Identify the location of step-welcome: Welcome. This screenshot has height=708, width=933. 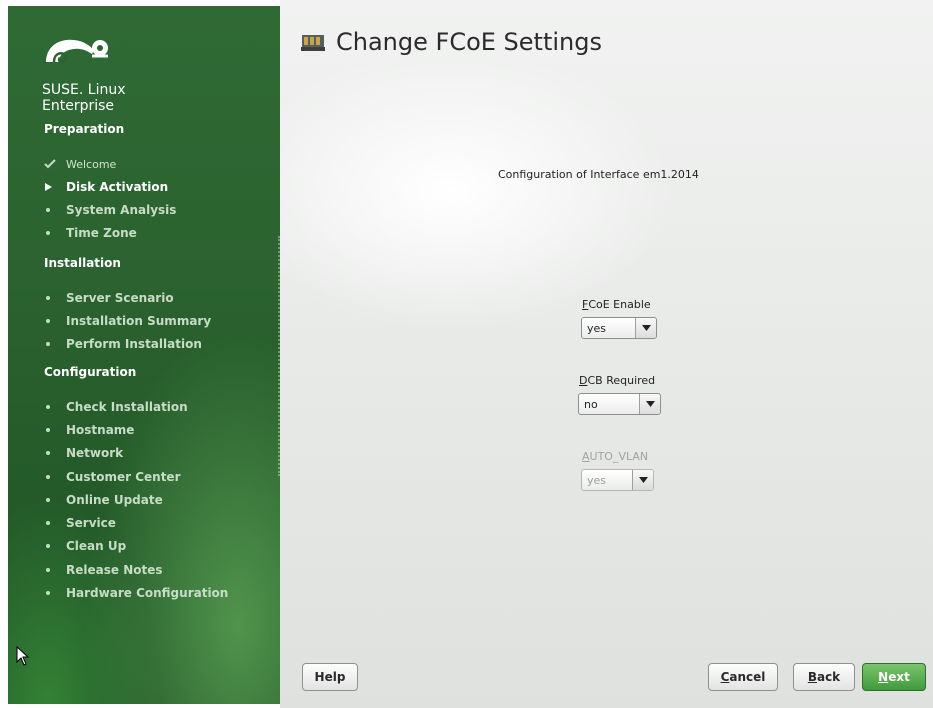
(80, 164).